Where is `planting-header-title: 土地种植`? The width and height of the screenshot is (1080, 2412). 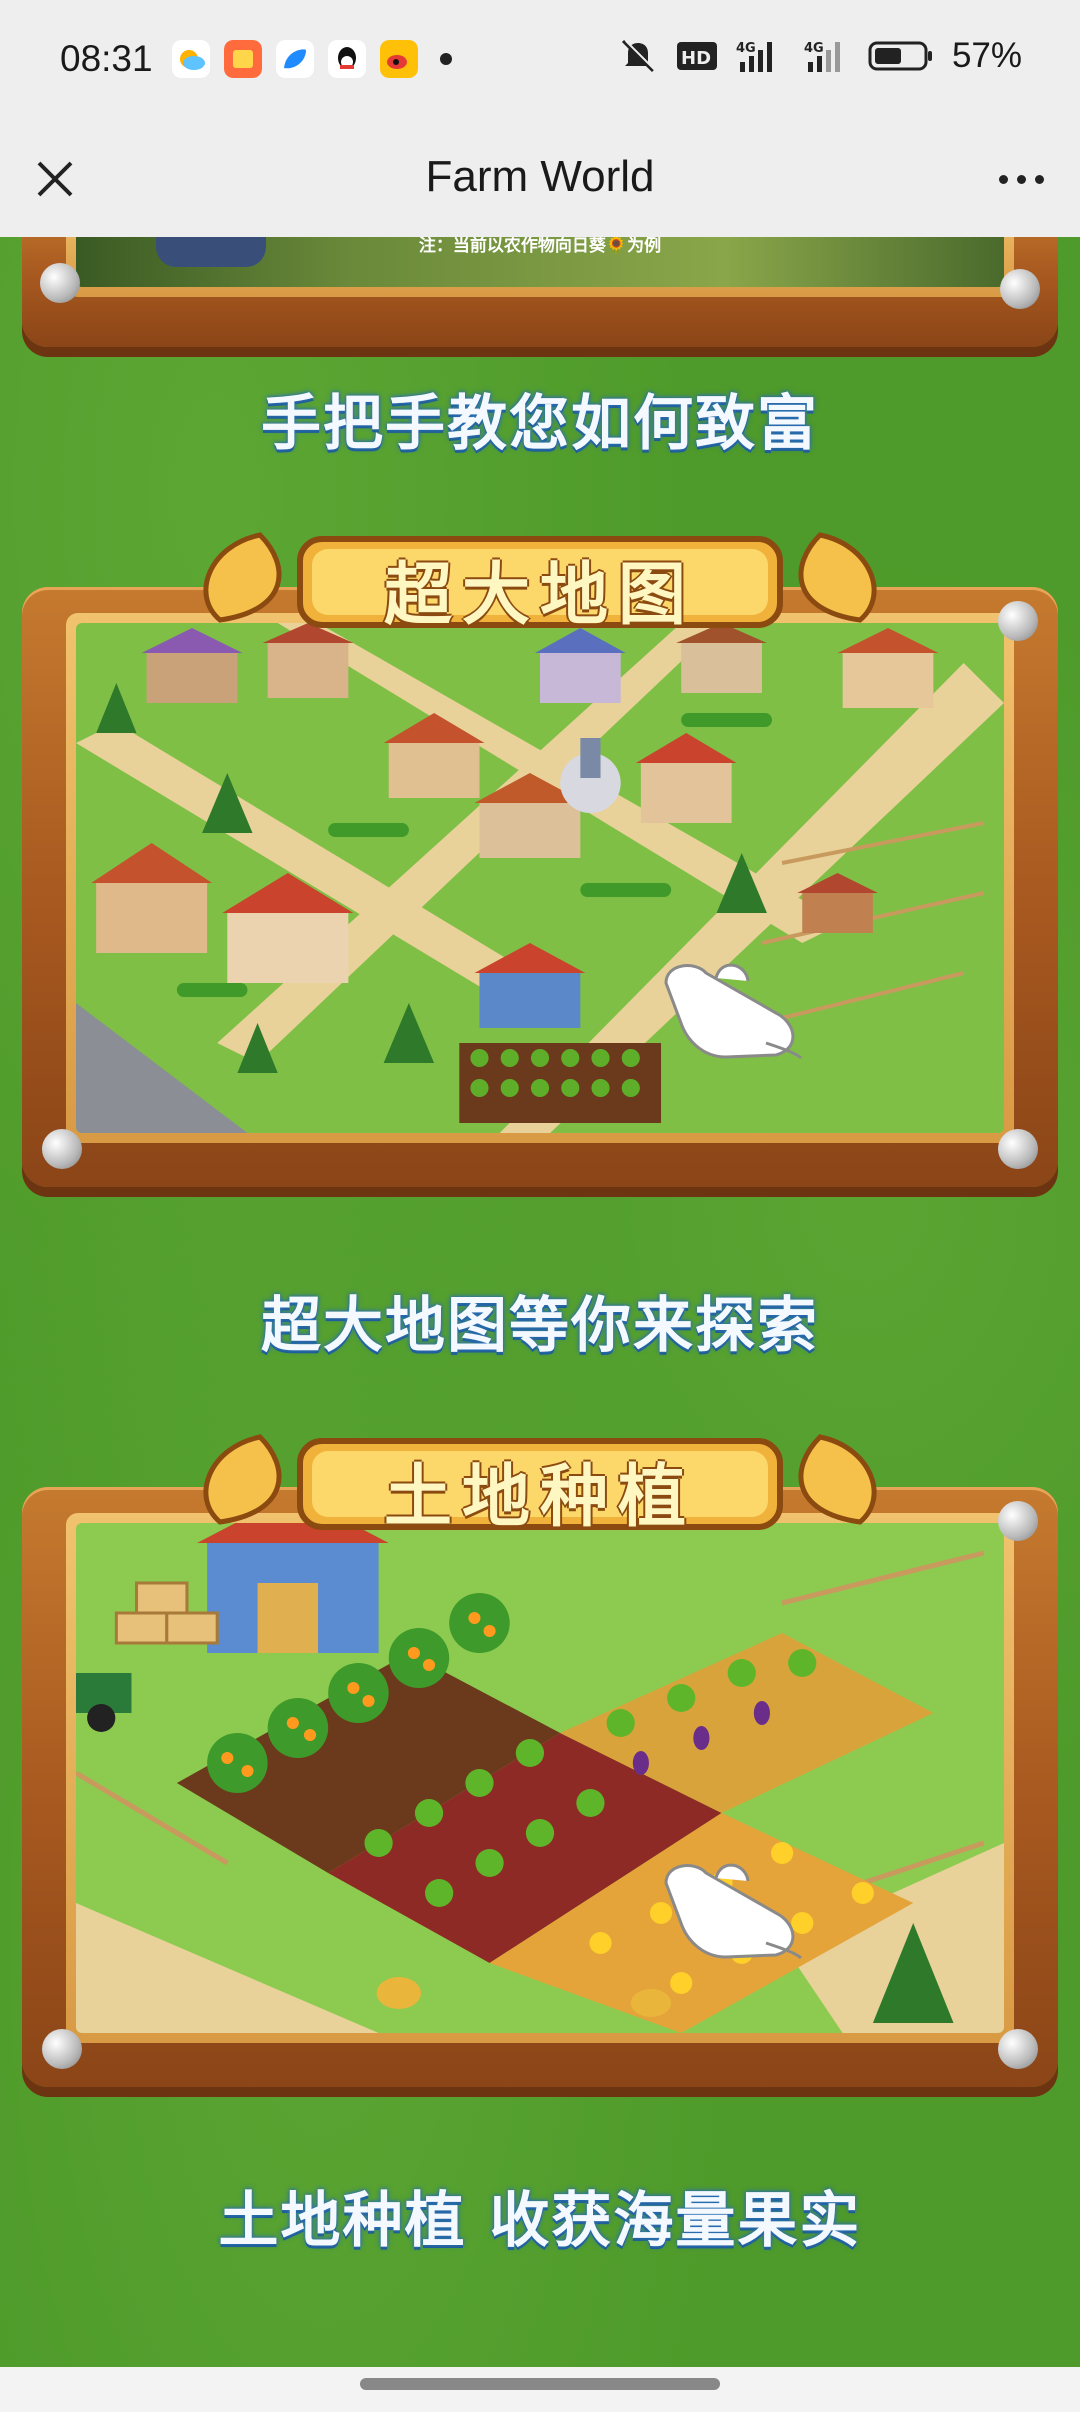
planting-header-title: 土地种植 is located at coordinates (539, 1497).